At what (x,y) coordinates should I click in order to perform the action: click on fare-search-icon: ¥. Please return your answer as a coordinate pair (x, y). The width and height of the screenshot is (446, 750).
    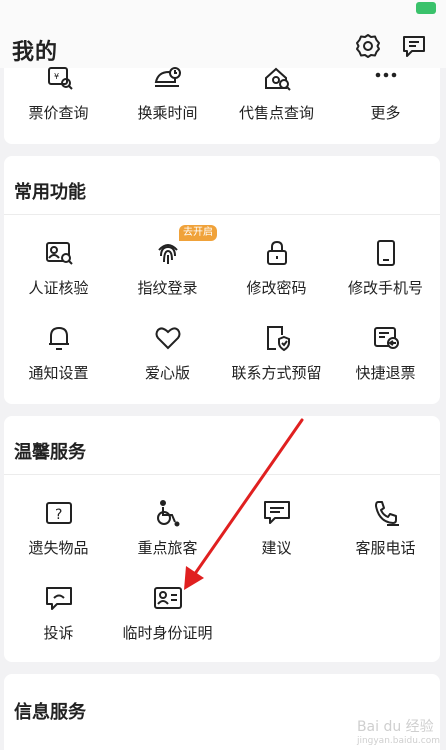
    Looking at the image, I should click on (59, 79).